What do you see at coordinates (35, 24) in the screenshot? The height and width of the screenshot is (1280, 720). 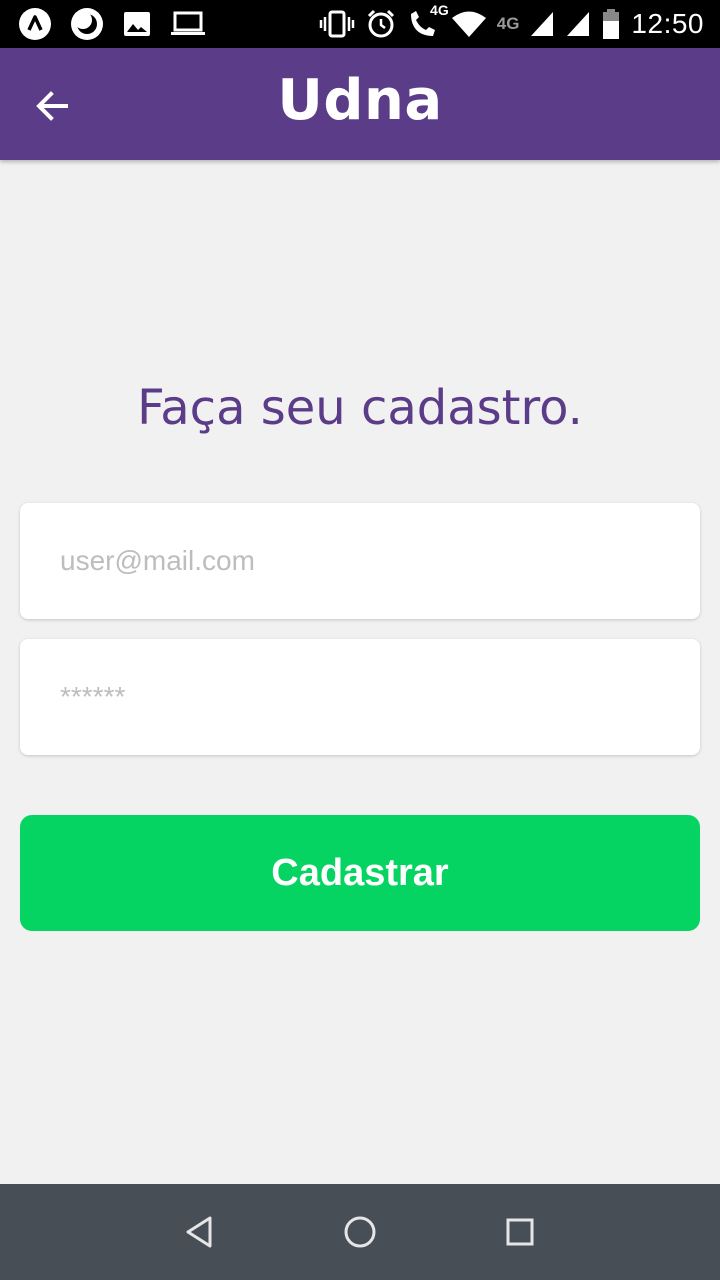 I see `app-a-icon` at bounding box center [35, 24].